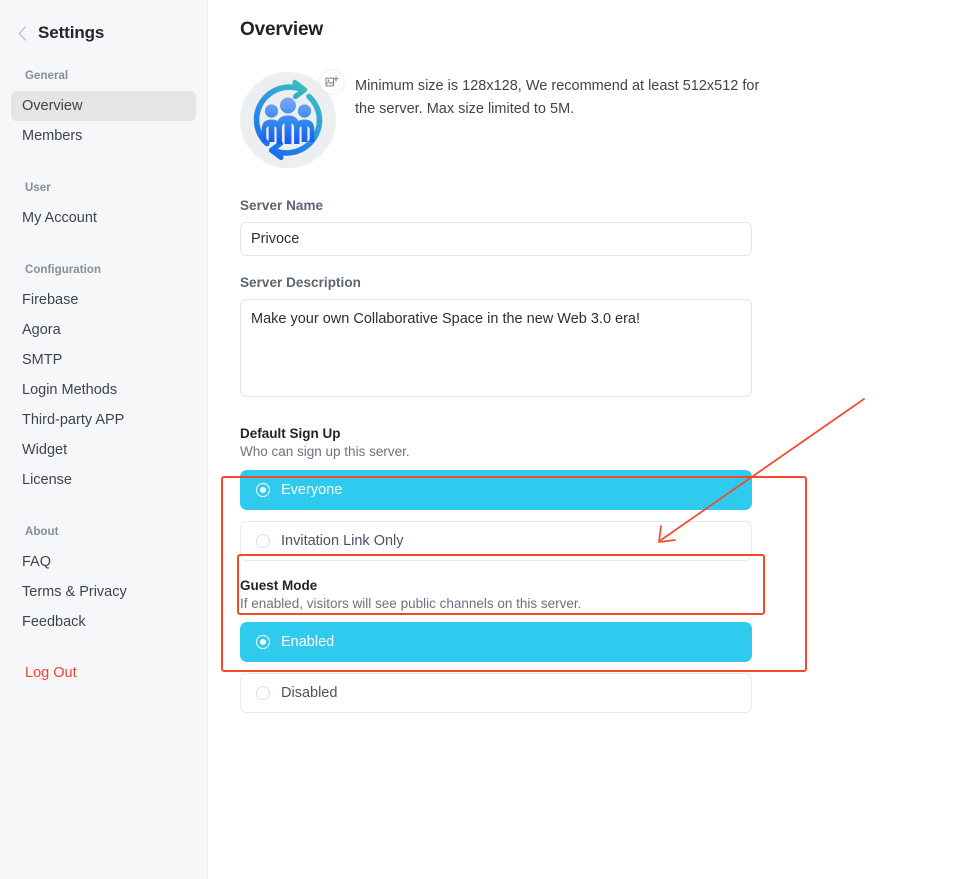 The width and height of the screenshot is (960, 879). Describe the element at coordinates (279, 585) in the screenshot. I see `guest-mode-title: Guest Mode` at that location.